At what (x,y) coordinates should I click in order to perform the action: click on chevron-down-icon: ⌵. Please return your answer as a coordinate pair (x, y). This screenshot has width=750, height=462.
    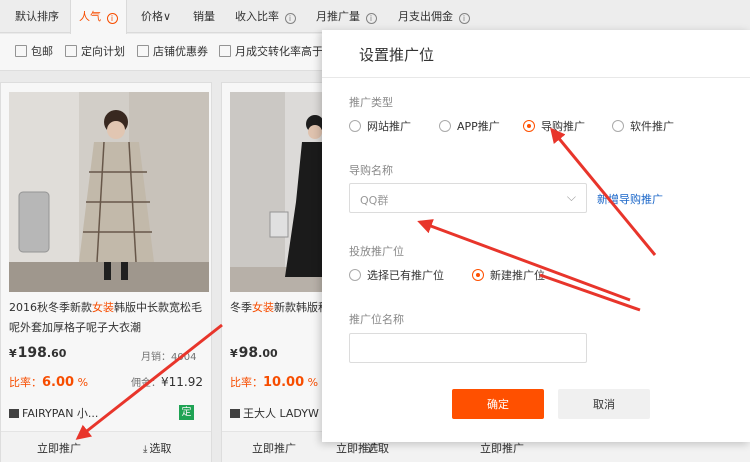
    Looking at the image, I should click on (571, 197).